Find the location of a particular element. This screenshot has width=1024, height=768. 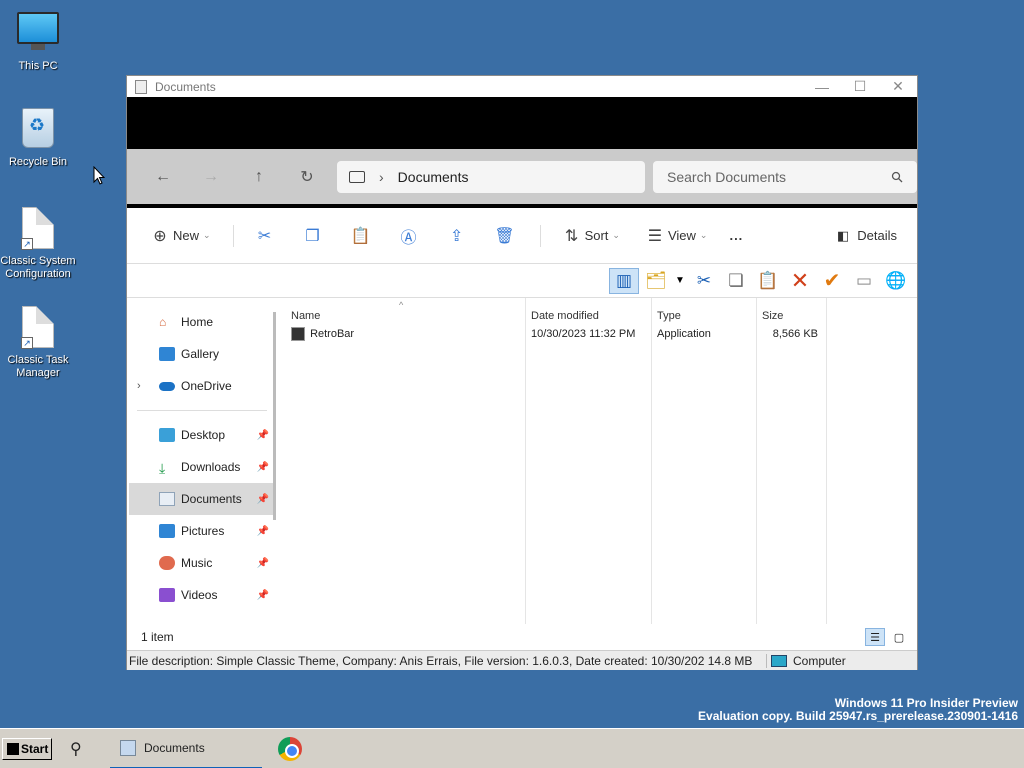

nav-item-onedrive: › OneDrive is located at coordinates (201, 386).